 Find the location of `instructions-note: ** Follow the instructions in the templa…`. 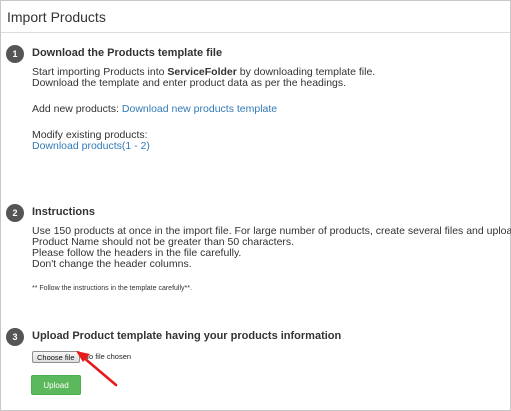

instructions-note: ** Follow the instructions in the templa… is located at coordinates (112, 288).